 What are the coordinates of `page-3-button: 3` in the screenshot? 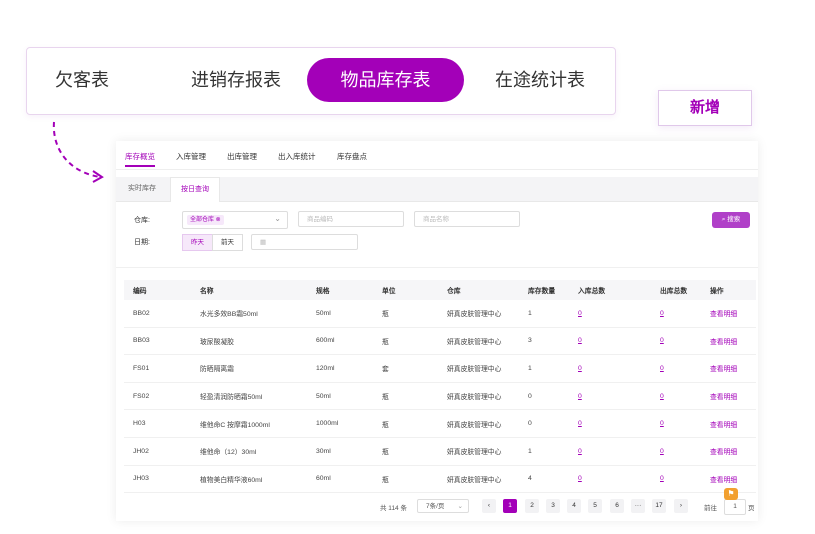 It's located at (553, 506).